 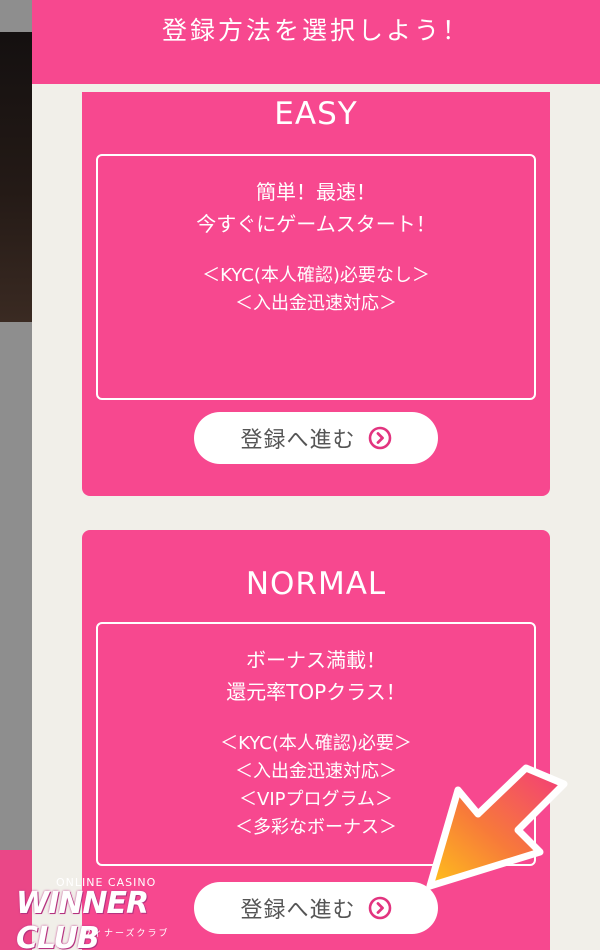 What do you see at coordinates (315, 30) in the screenshot?
I see `page-title: 登録方法を選択しよう！` at bounding box center [315, 30].